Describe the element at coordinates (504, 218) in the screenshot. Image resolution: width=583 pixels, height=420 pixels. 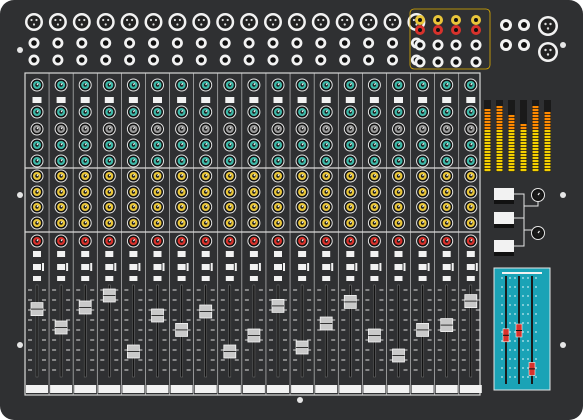
I see `routing-switch` at that location.